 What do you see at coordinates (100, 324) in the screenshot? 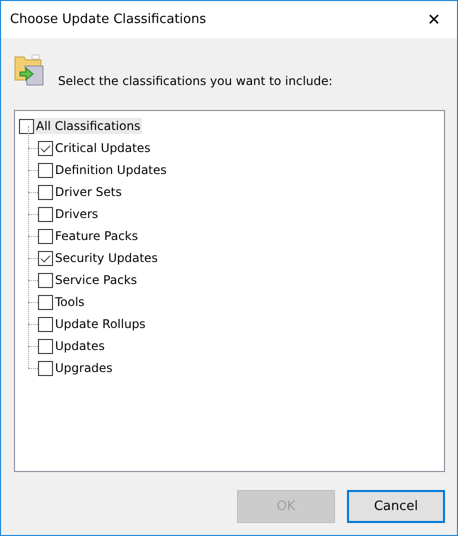
I see `tree-item: Update Rollups` at bounding box center [100, 324].